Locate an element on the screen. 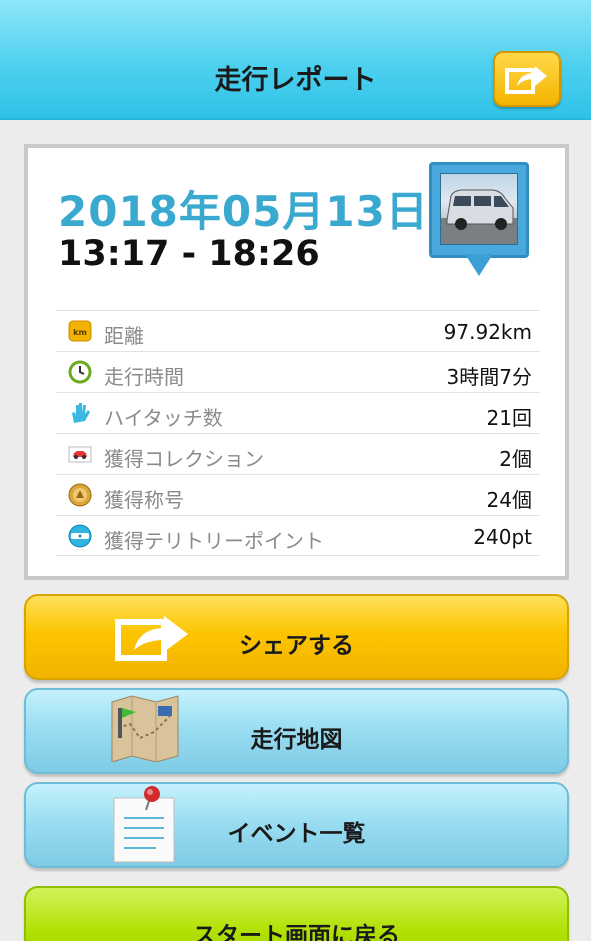  stat-row-territory: 獲得テリトリーポイント 240pt is located at coordinates (298, 535).